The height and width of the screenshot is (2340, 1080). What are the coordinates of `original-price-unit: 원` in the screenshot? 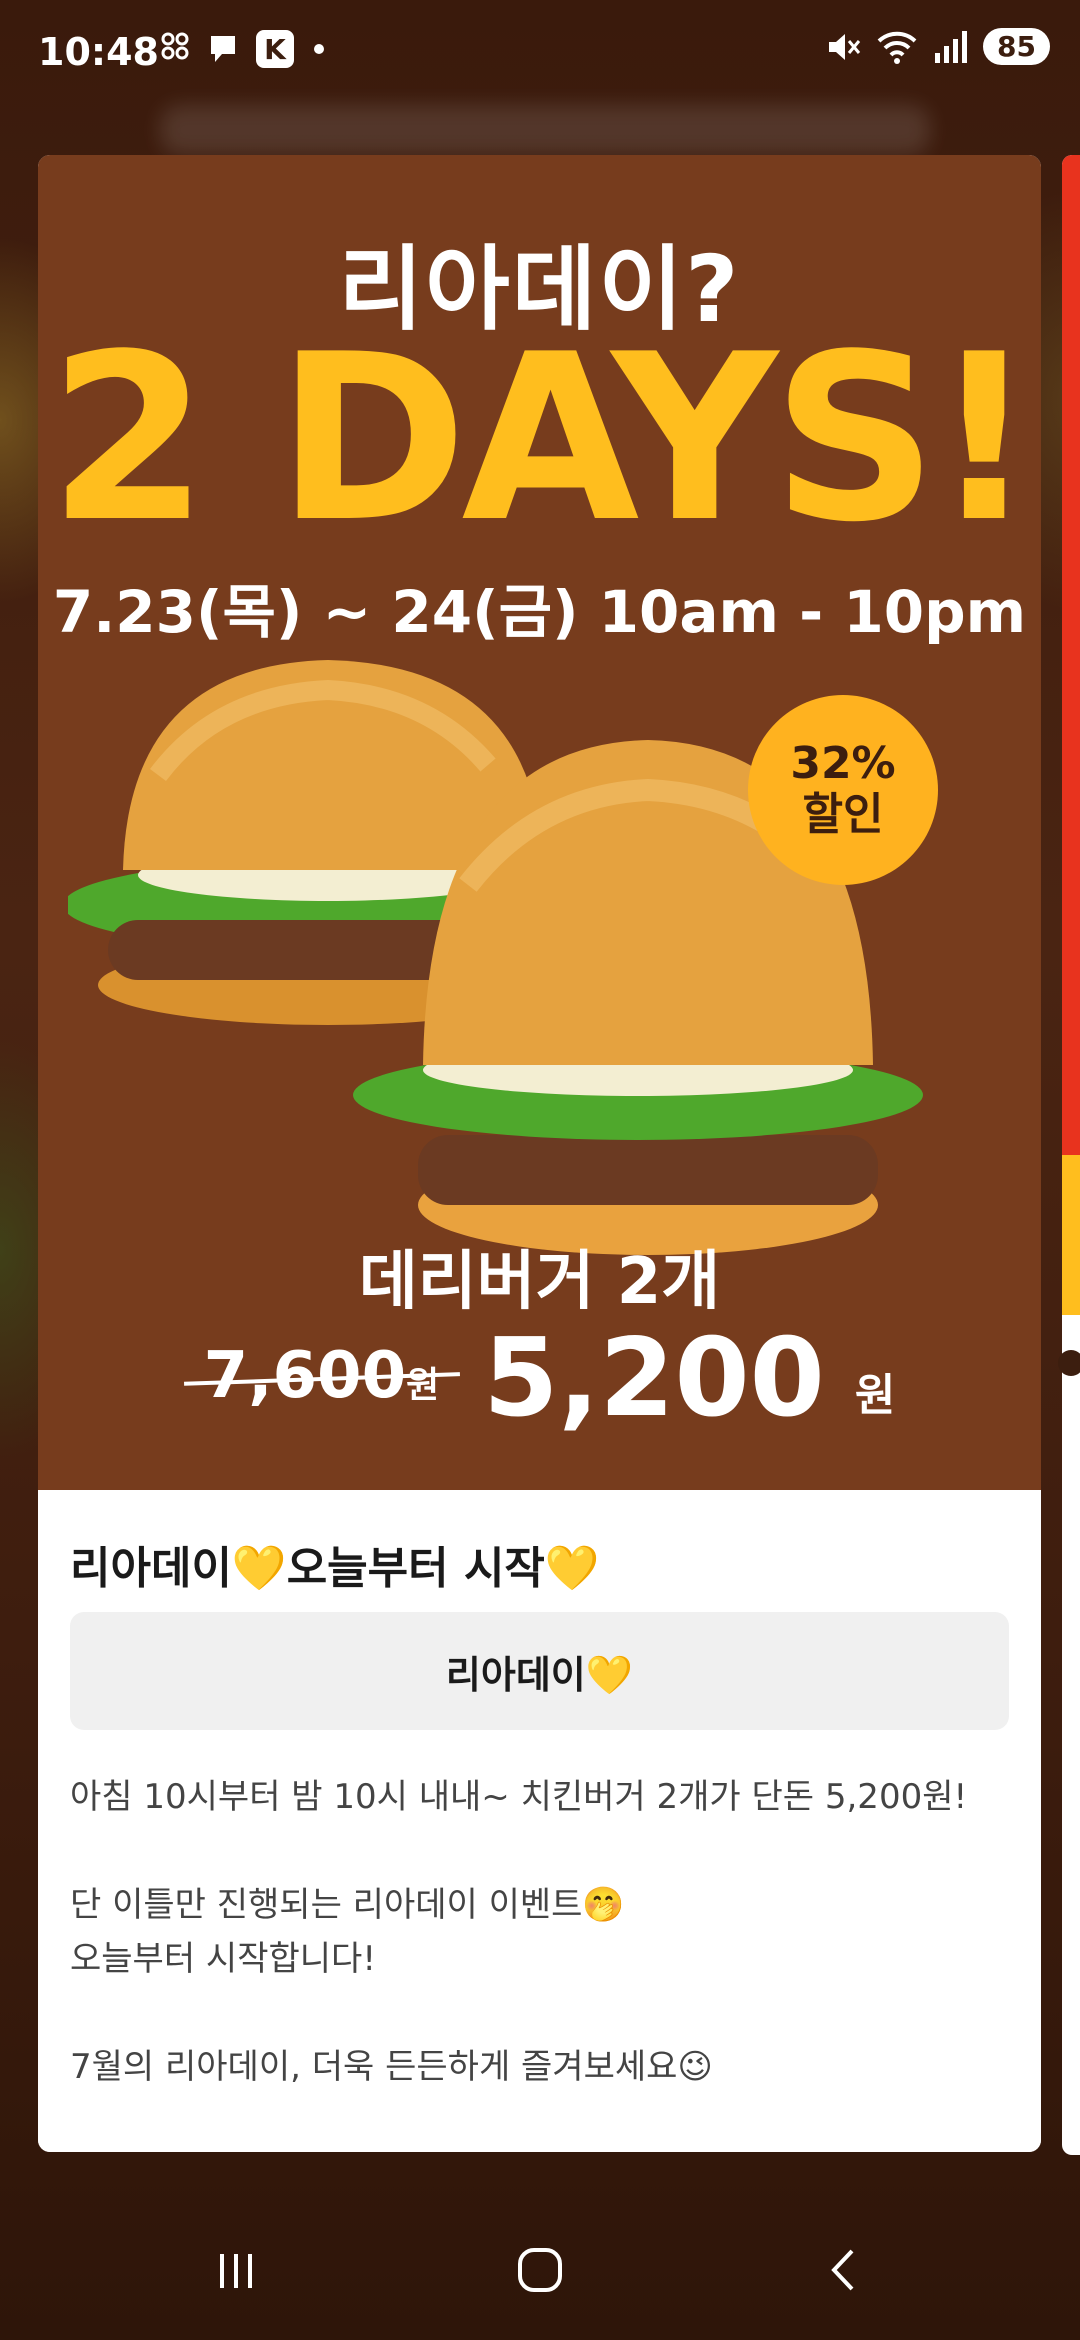 It's located at (423, 1385).